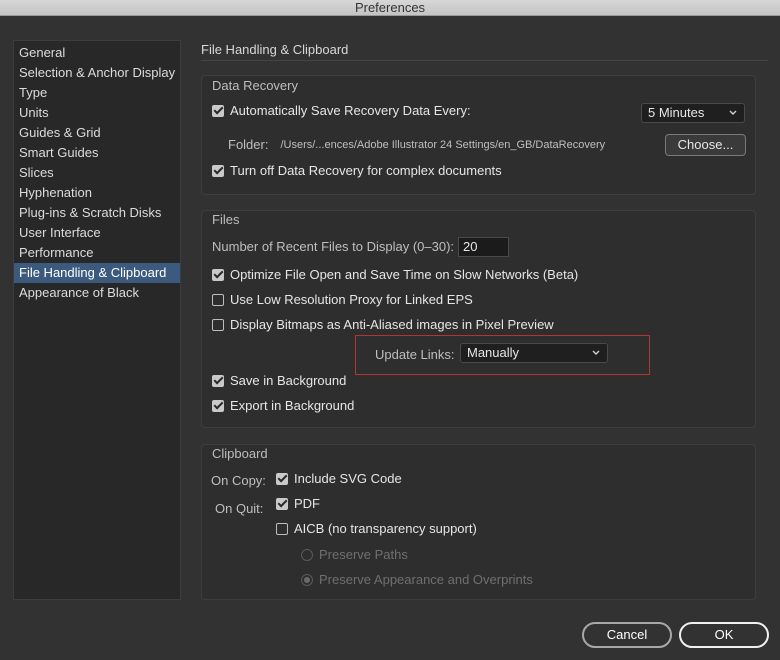  What do you see at coordinates (97, 133) in the screenshot?
I see `sidebar-item-guides-grid: Guides & Grid` at bounding box center [97, 133].